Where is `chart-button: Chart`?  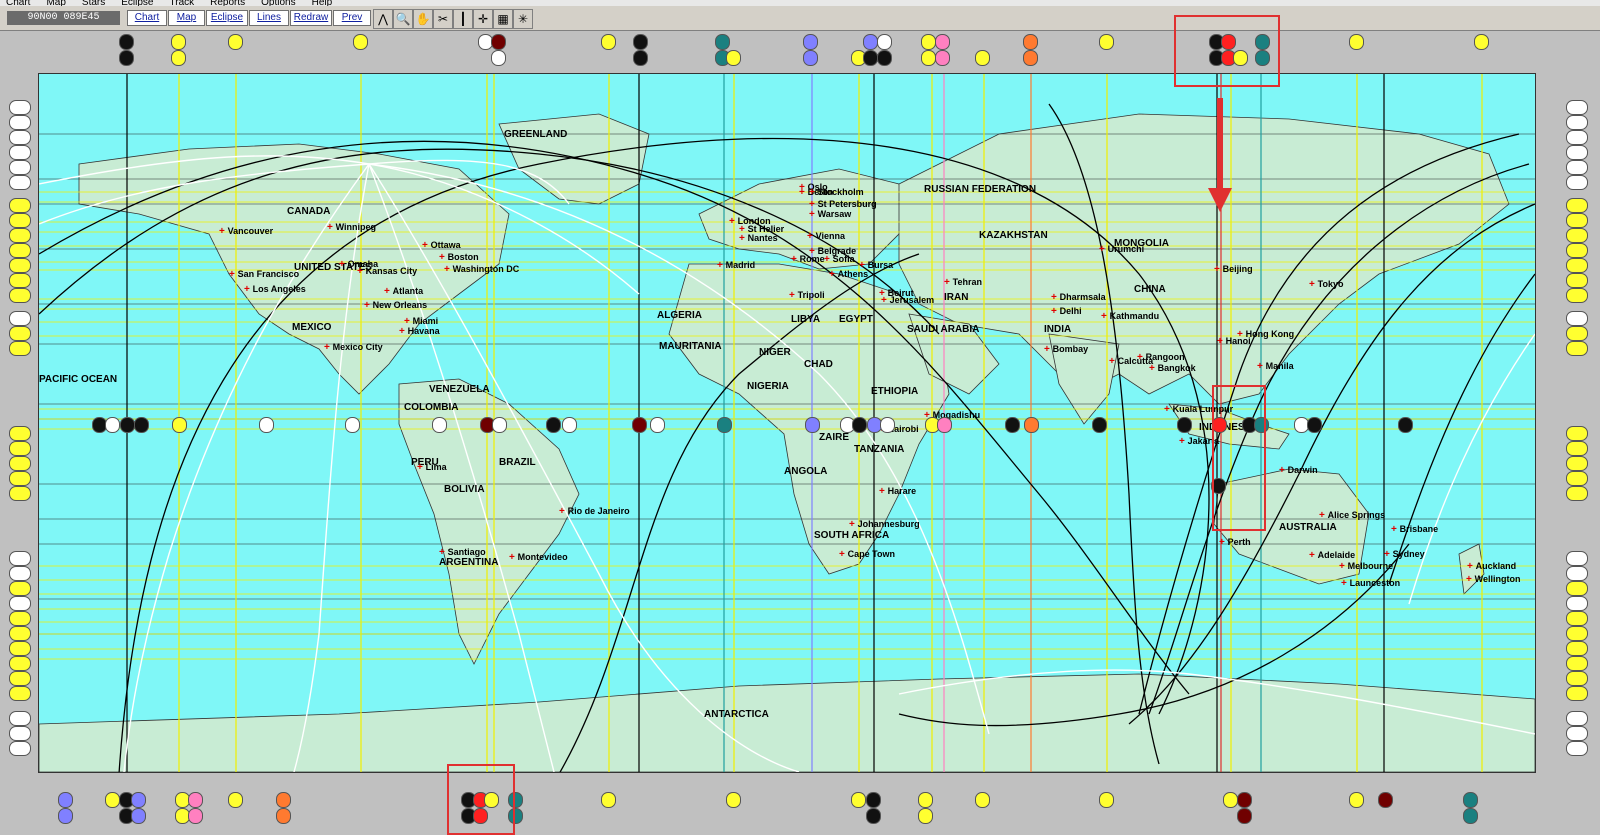 chart-button: Chart is located at coordinates (147, 18).